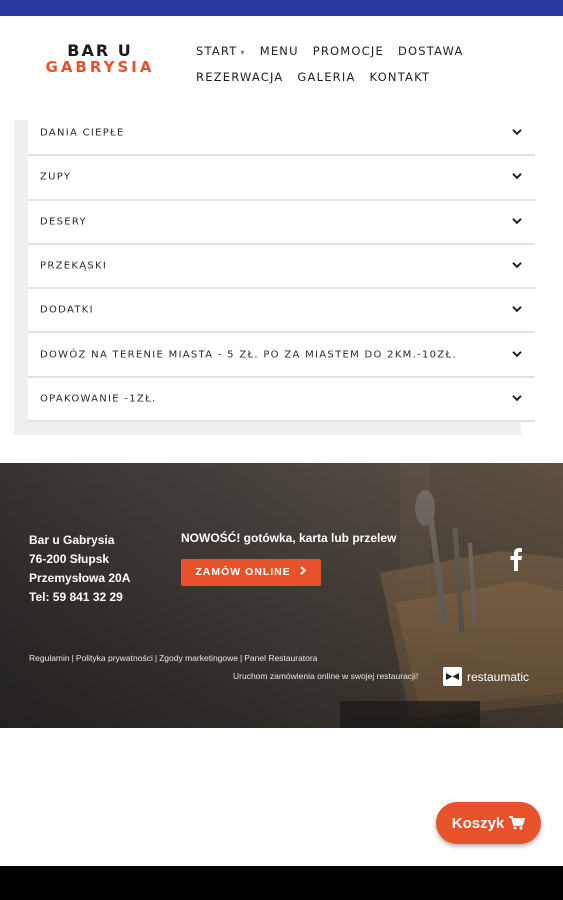  I want to click on nav-item-kontakt: KONTAKT, so click(400, 77).